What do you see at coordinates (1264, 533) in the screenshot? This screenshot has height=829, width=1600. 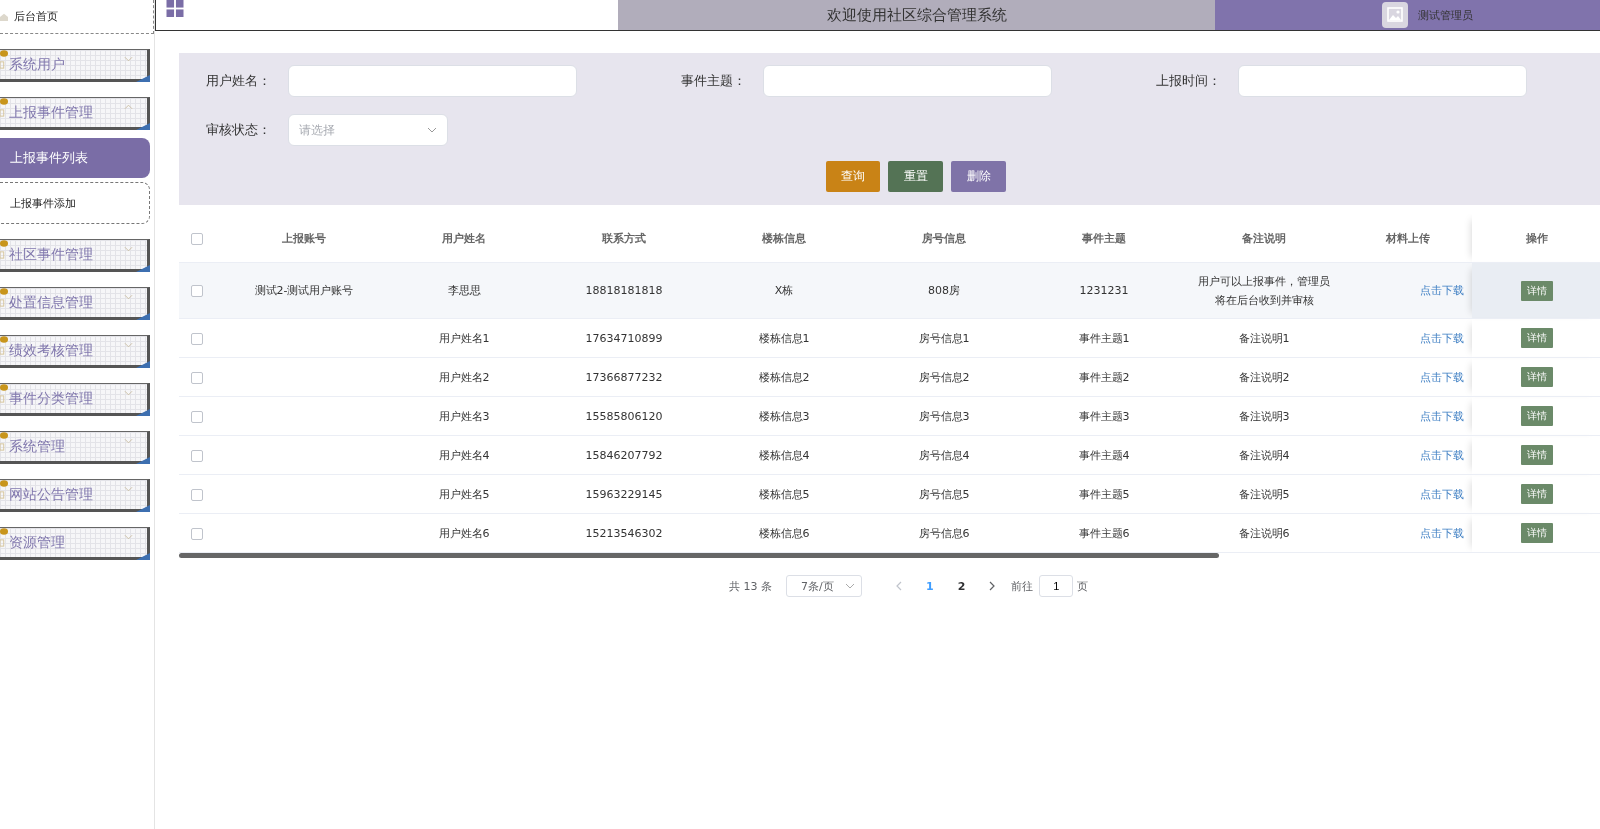 I see `table-cell: 备注说明6` at bounding box center [1264, 533].